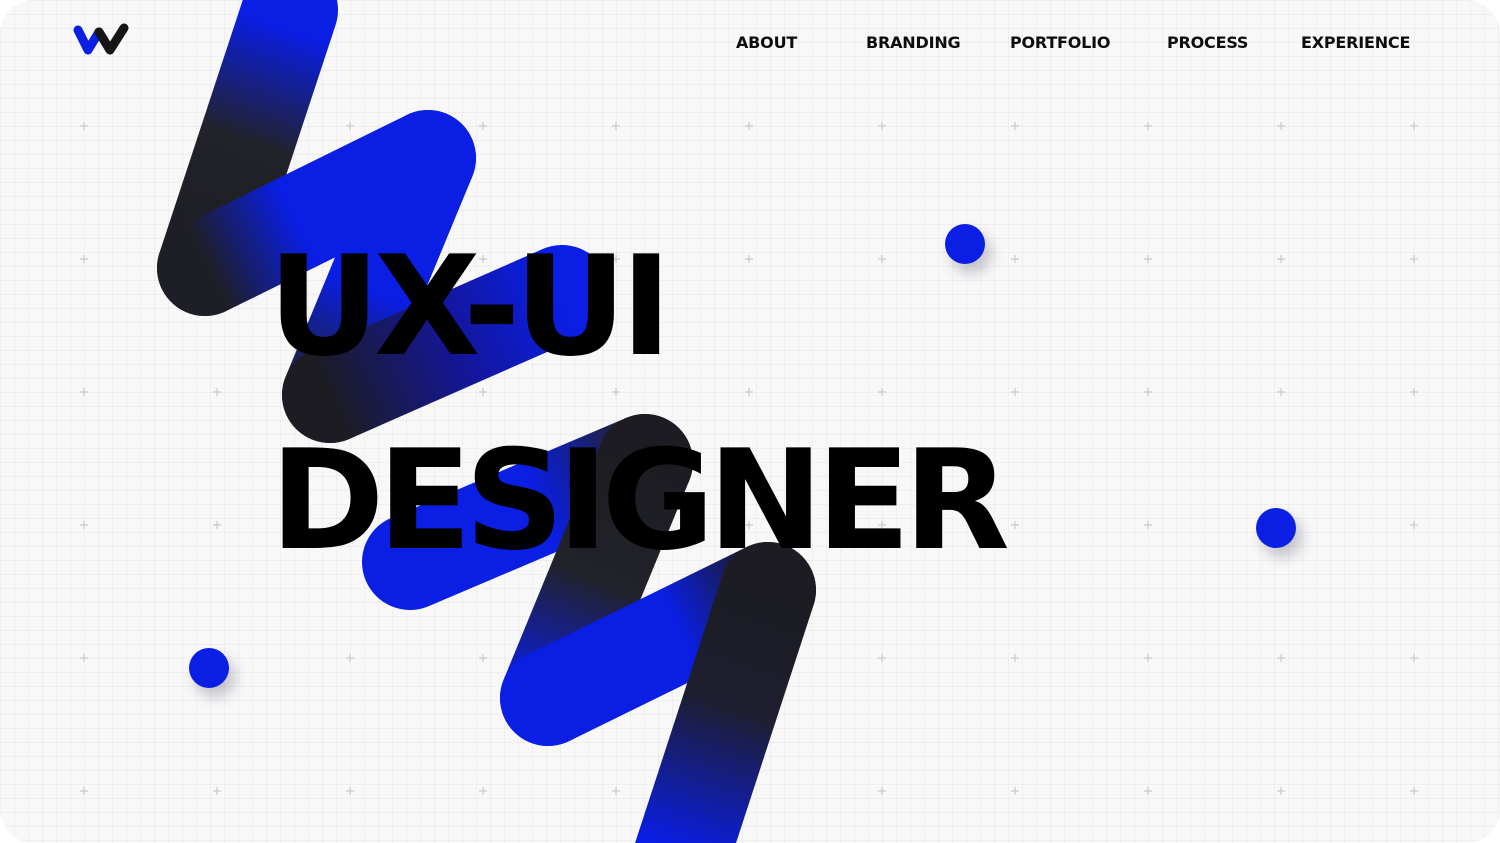  Describe the element at coordinates (766, 42) in the screenshot. I see `nav-about-link: ABOUT` at that location.